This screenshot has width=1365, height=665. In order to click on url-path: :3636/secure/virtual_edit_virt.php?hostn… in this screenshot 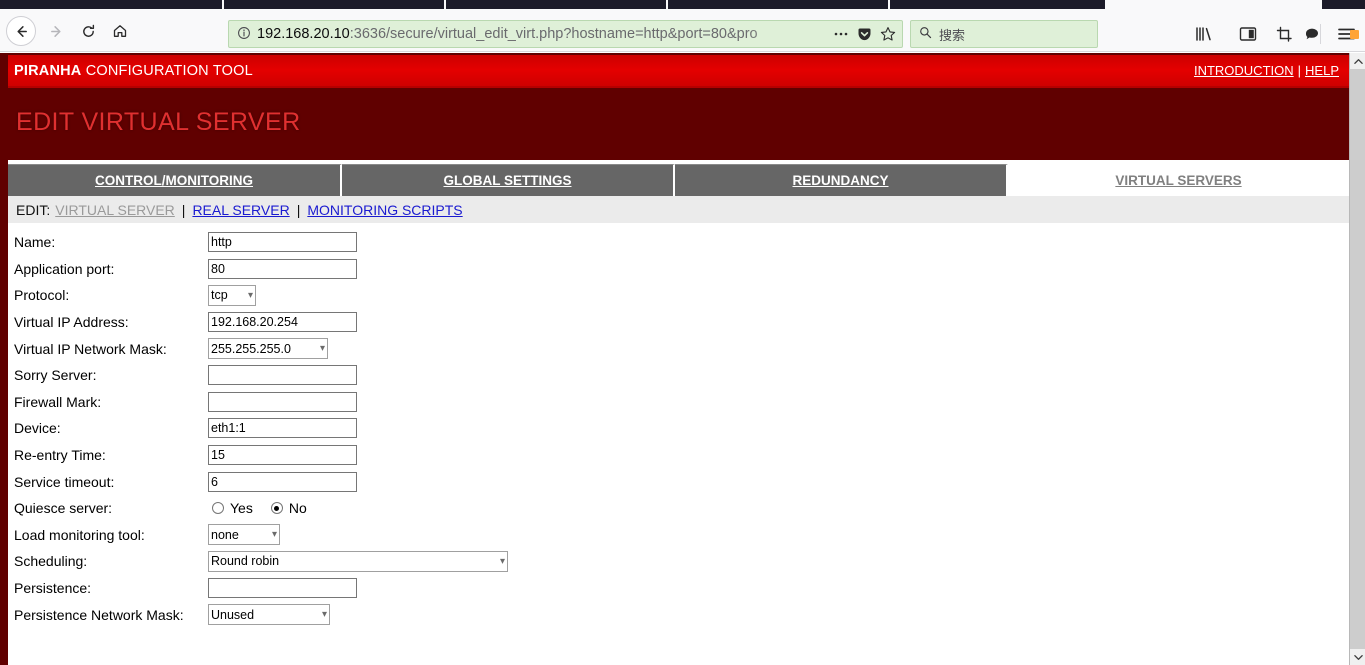, I will do `click(553, 34)`.